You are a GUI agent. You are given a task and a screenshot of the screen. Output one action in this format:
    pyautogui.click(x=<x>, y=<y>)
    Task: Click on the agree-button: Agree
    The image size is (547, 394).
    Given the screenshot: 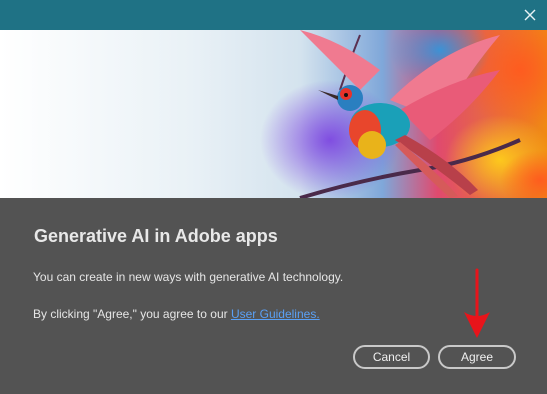 What is the action you would take?
    pyautogui.click(x=477, y=357)
    